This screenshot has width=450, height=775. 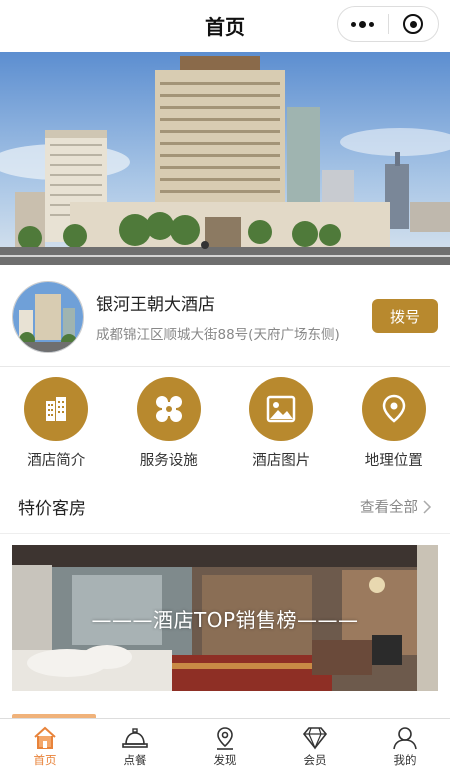 I want to click on tab-discover: 发现, so click(x=225, y=747).